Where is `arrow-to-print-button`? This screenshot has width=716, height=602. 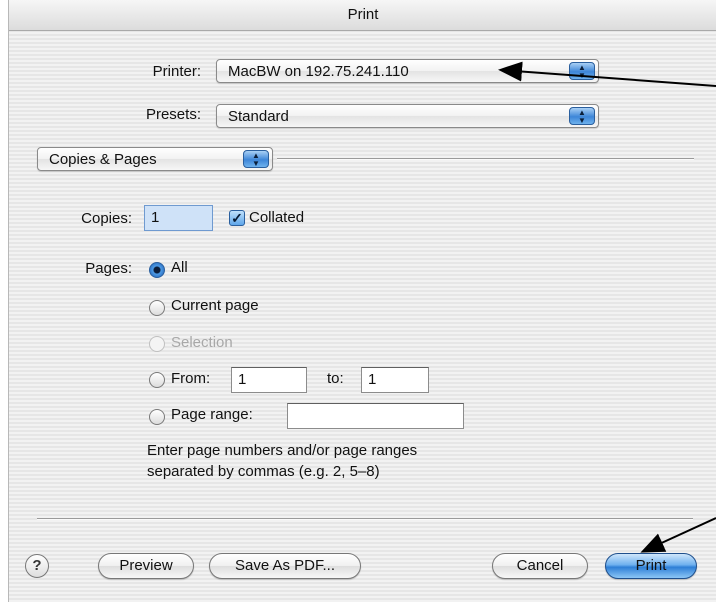
arrow-to-print-button is located at coordinates (678, 535).